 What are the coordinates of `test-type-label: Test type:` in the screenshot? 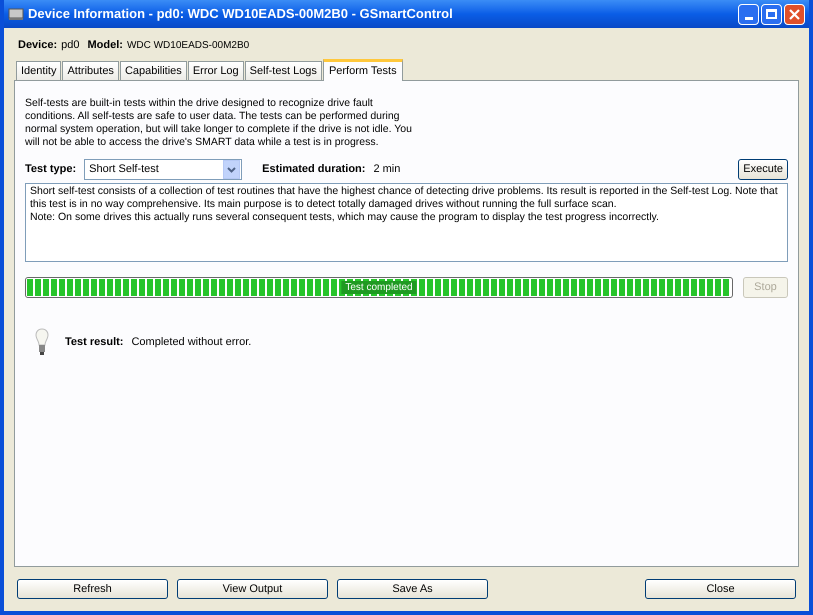 It's located at (50, 170).